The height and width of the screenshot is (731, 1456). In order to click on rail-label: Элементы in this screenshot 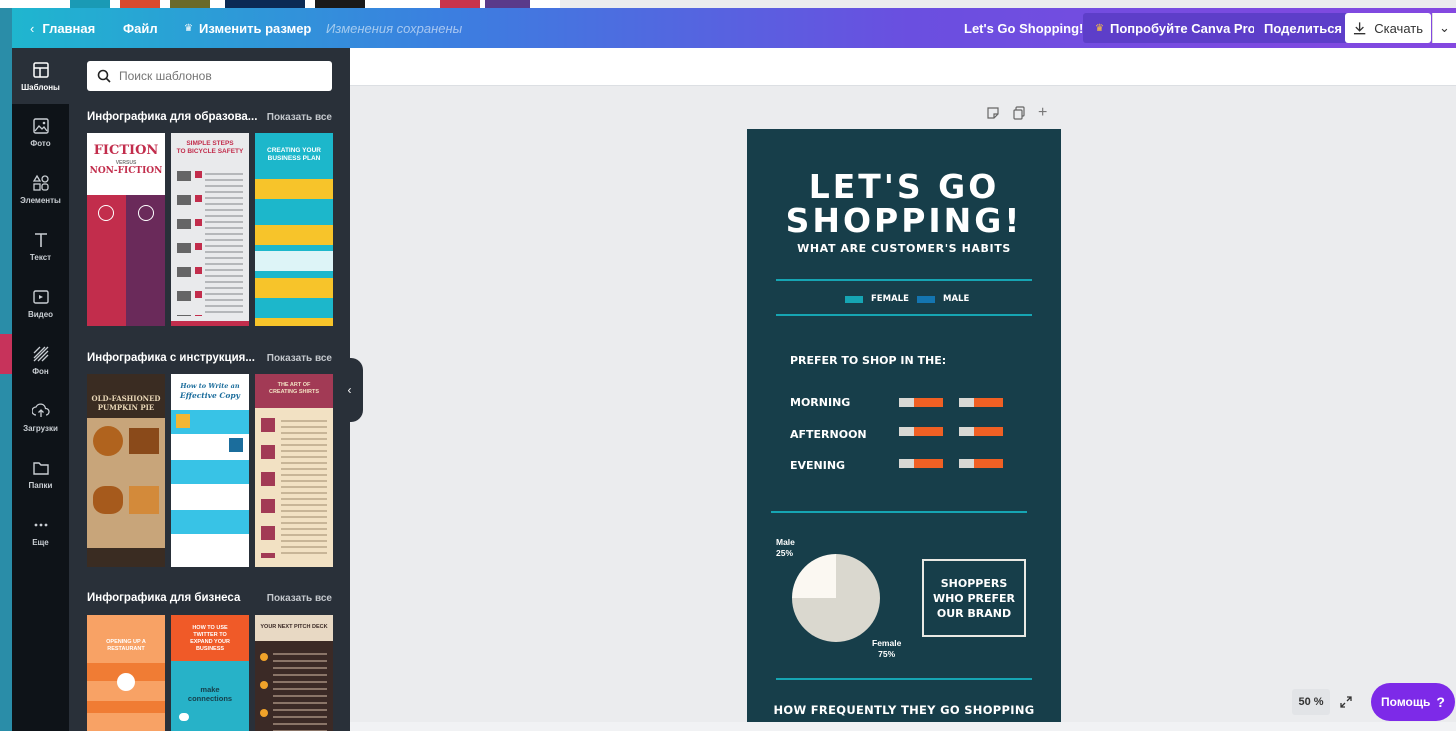, I will do `click(40, 200)`.